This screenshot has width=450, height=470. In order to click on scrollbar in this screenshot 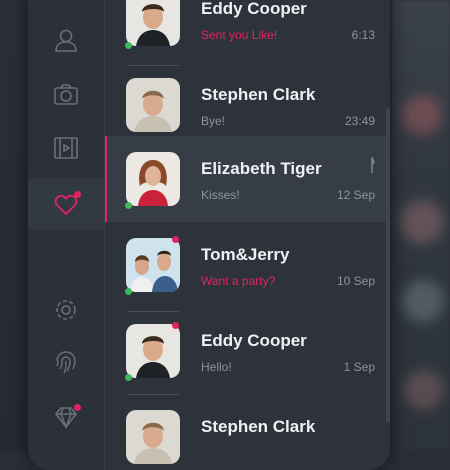, I will do `click(388, 265)`.